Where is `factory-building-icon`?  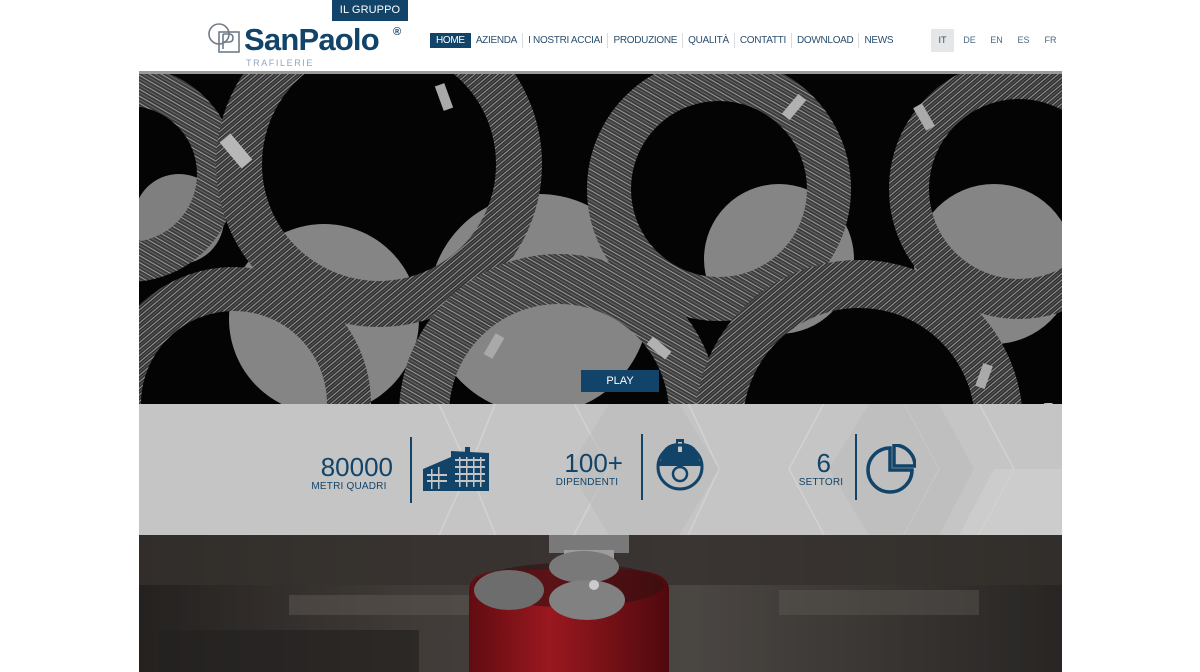
factory-building-icon is located at coordinates (456, 469).